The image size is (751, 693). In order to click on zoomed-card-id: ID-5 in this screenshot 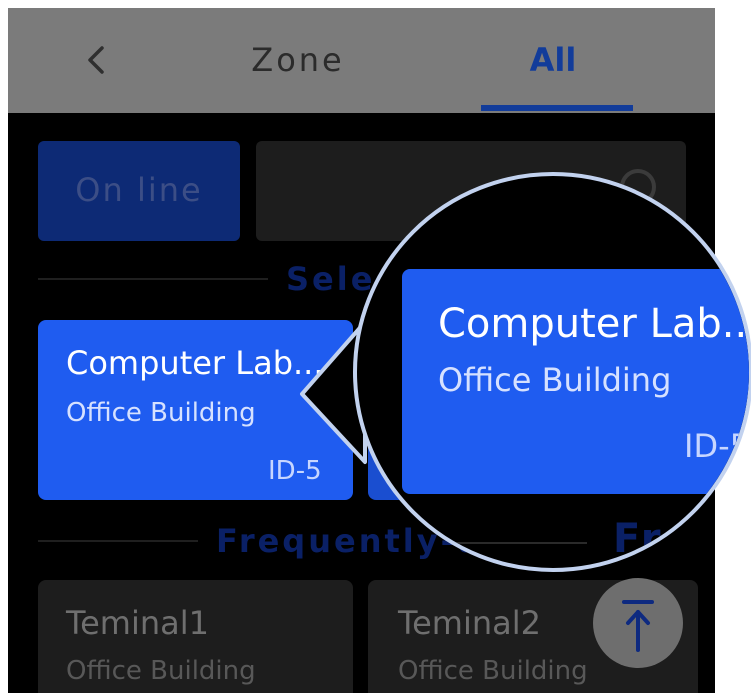, I will do `click(717, 446)`.